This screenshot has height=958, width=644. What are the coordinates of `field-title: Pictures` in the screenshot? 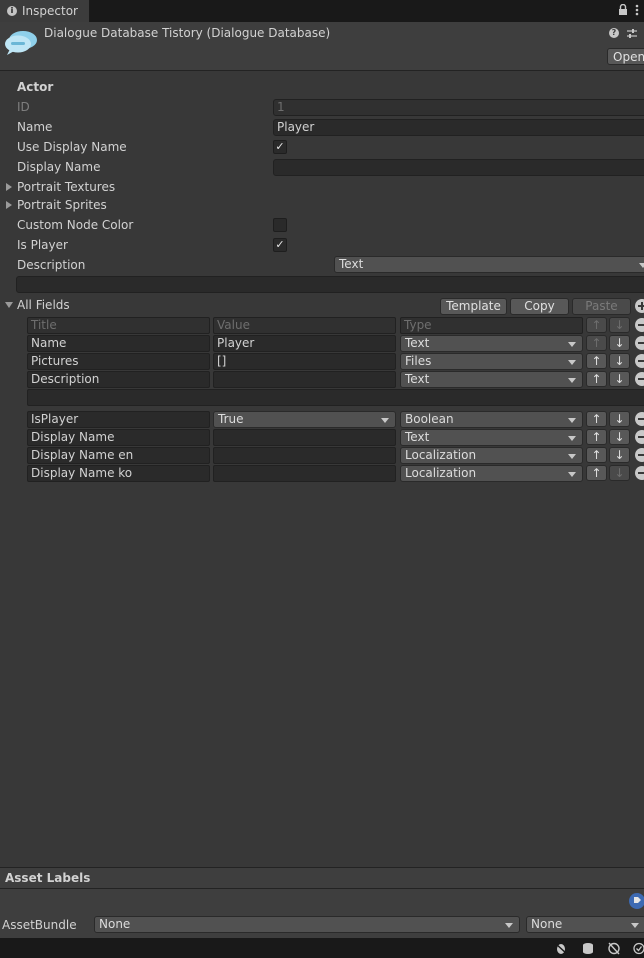 It's located at (118, 361).